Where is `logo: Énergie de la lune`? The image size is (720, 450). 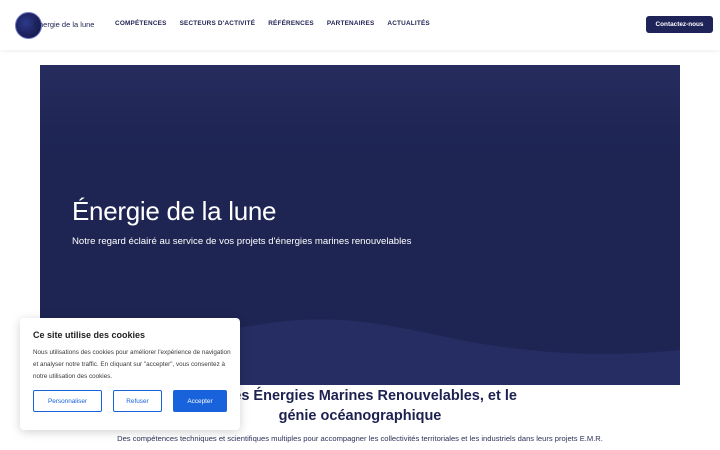 logo: Énergie de la lune is located at coordinates (54, 25).